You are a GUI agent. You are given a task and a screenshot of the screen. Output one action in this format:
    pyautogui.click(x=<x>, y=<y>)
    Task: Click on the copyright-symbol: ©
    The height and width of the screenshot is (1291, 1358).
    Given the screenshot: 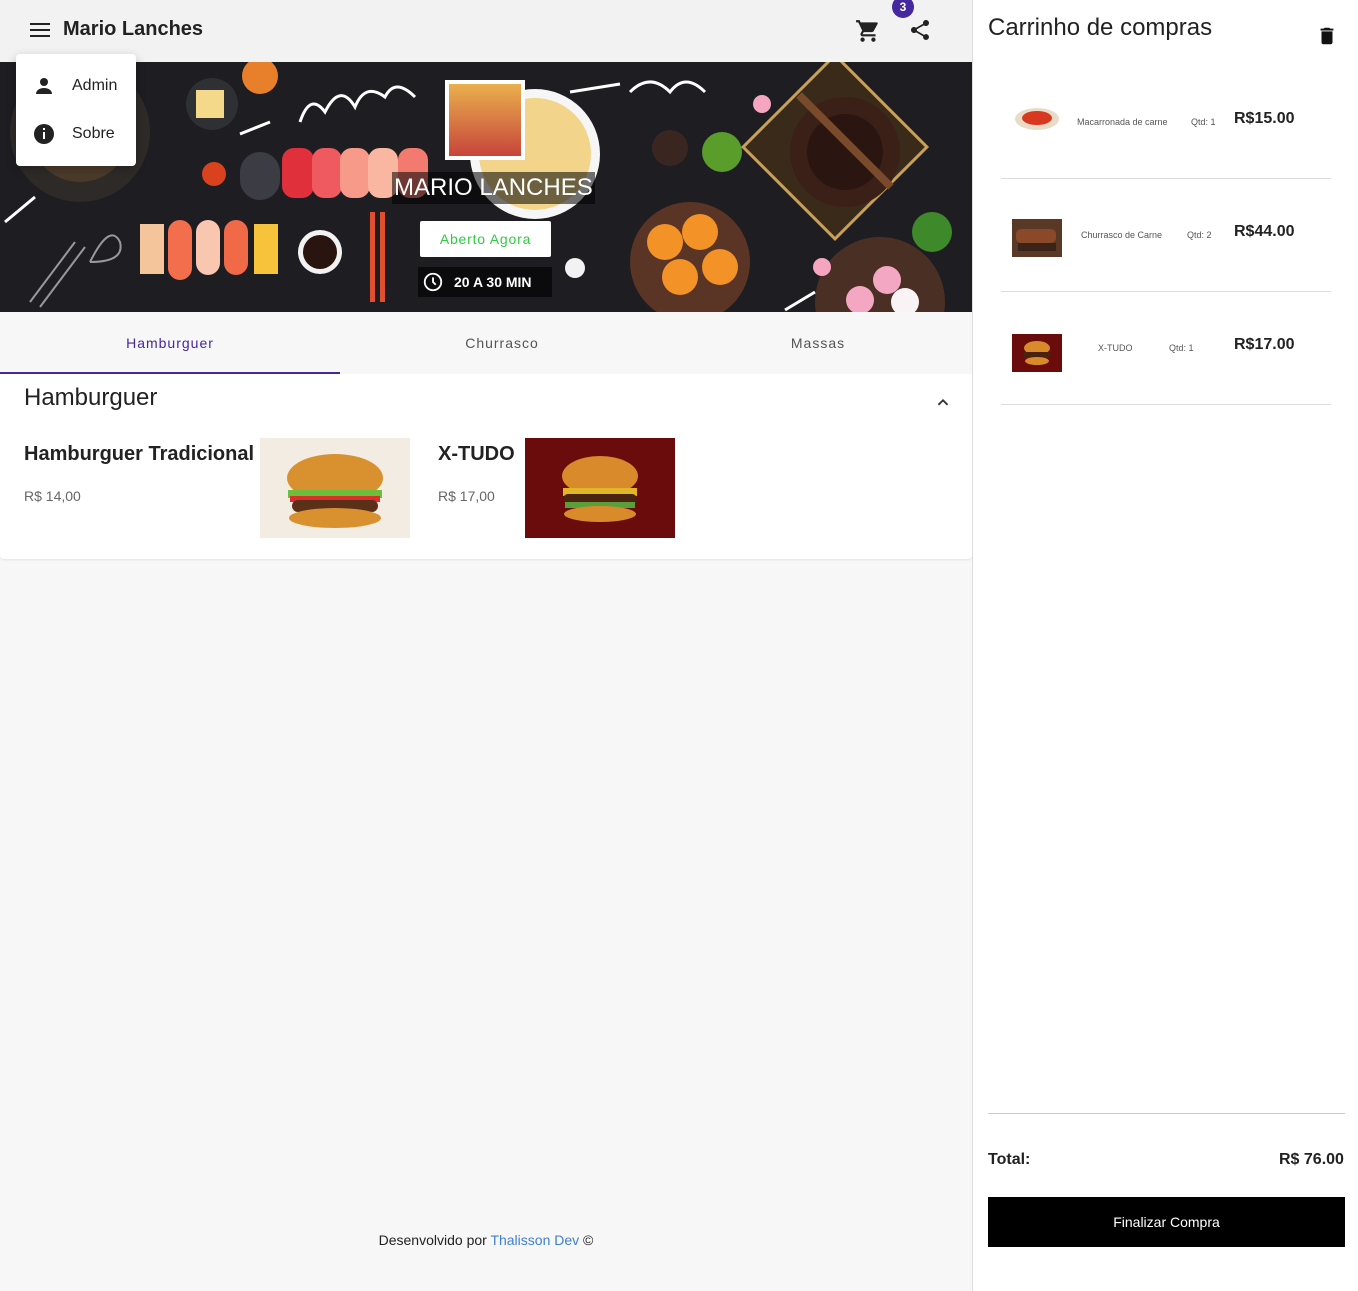 What is the action you would take?
    pyautogui.click(x=588, y=1240)
    